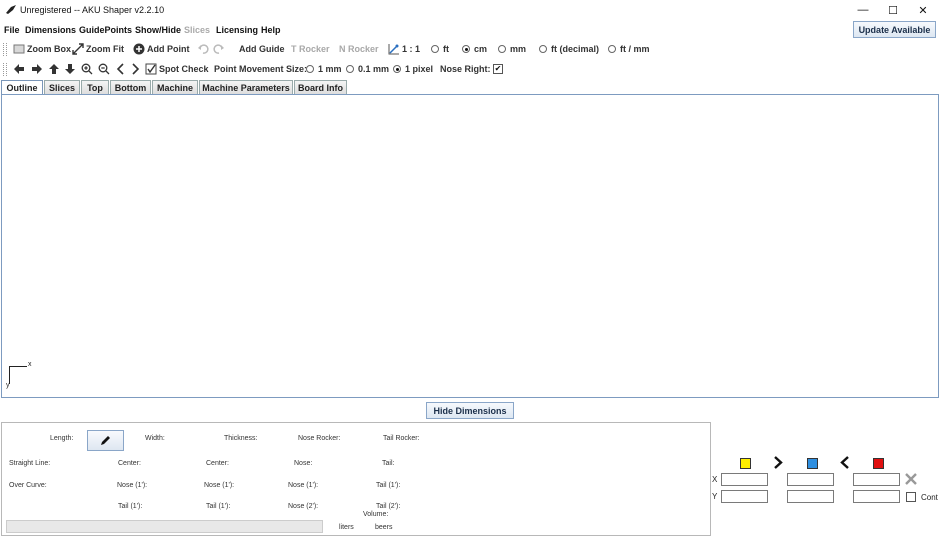 The height and width of the screenshot is (538, 940). What do you see at coordinates (745, 463) in the screenshot?
I see `yellow-point-swatch` at bounding box center [745, 463].